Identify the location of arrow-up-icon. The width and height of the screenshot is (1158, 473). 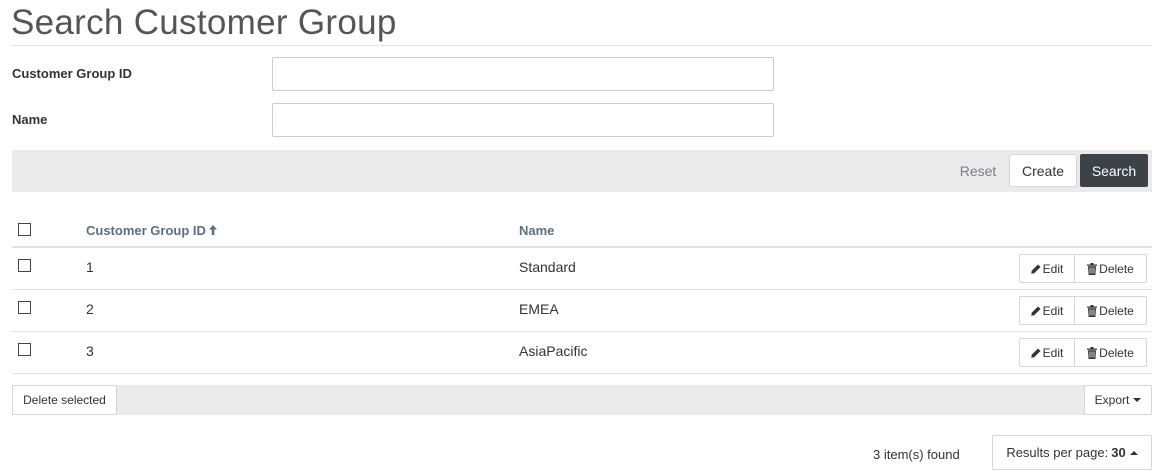
(212, 231).